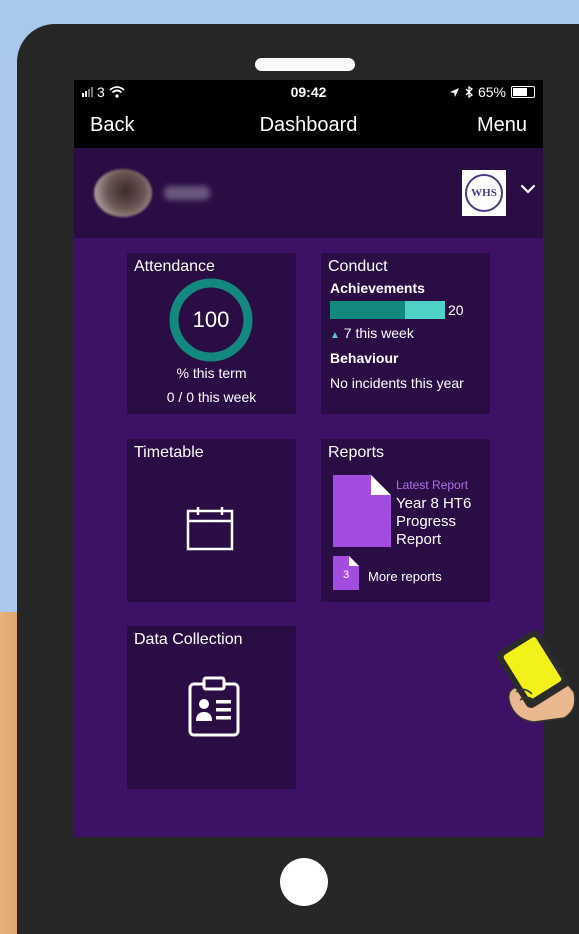 The width and height of the screenshot is (579, 934). I want to click on attendance-title: Attendance, so click(174, 266).